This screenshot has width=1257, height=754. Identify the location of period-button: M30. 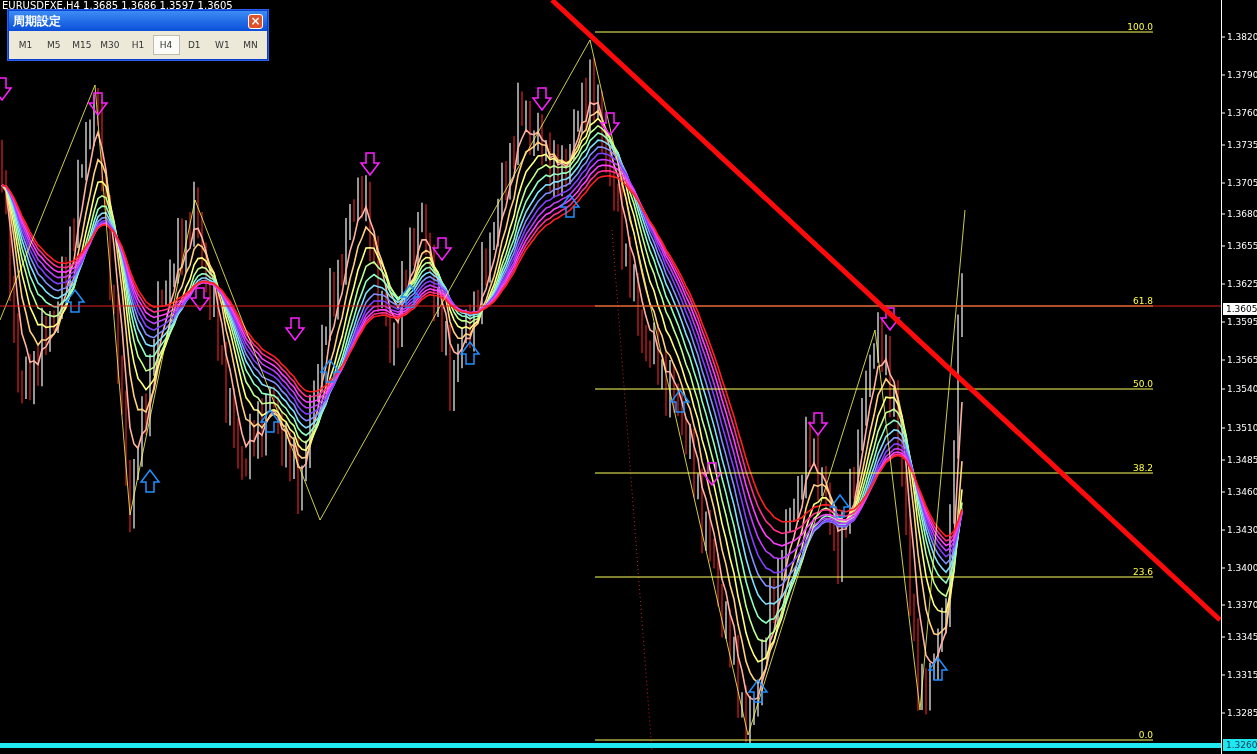
(110, 45).